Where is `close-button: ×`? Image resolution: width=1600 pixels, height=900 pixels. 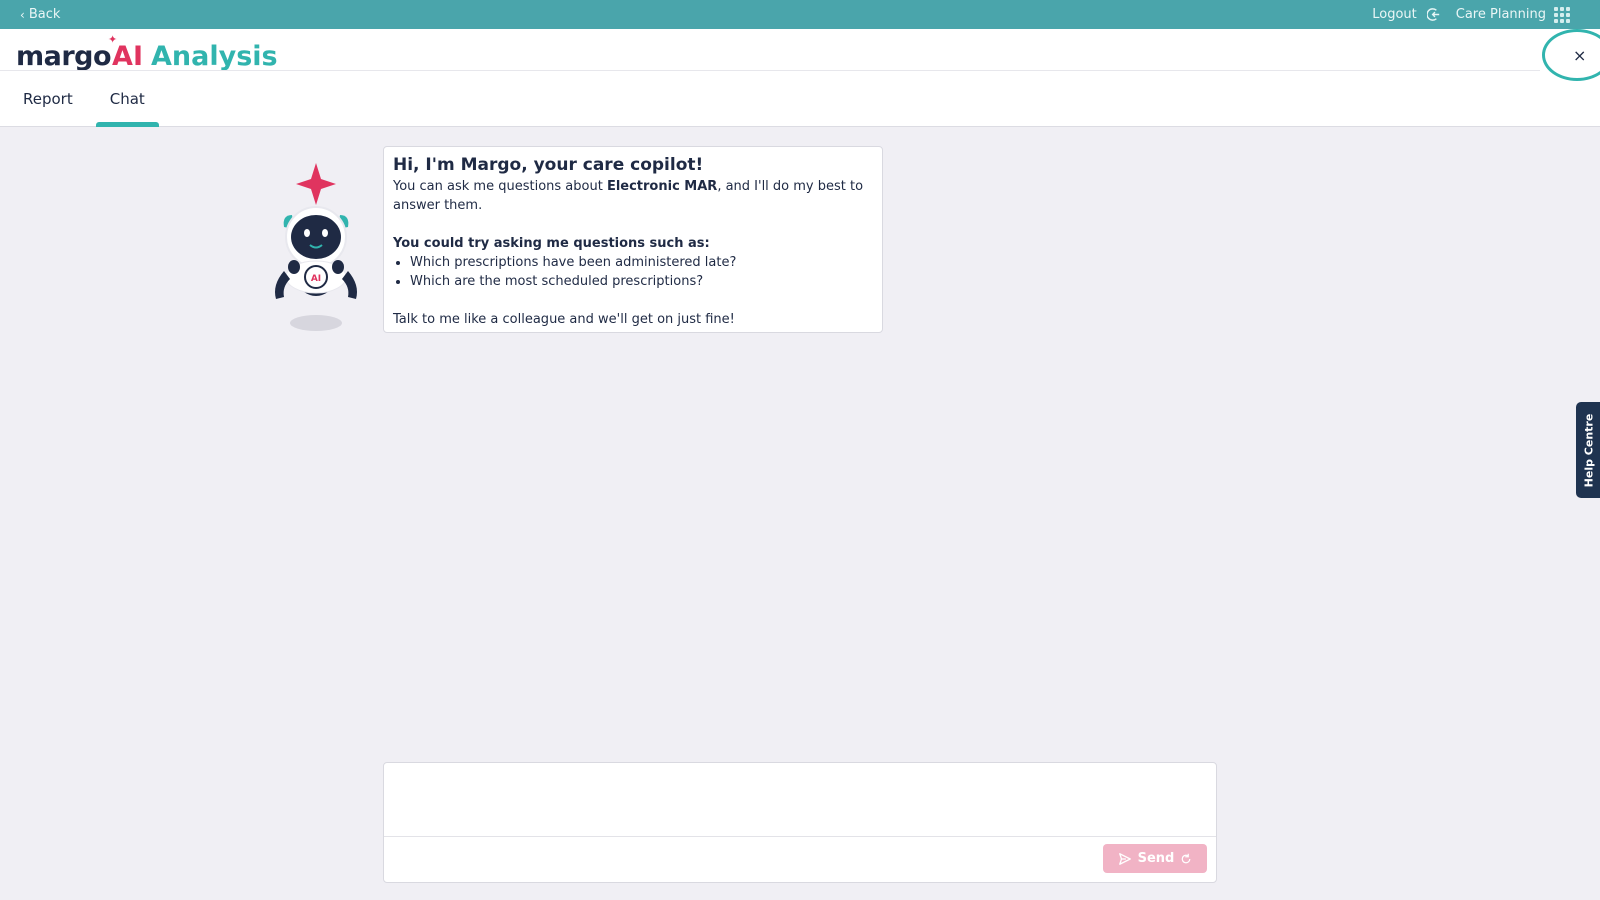
close-button: × is located at coordinates (1571, 55).